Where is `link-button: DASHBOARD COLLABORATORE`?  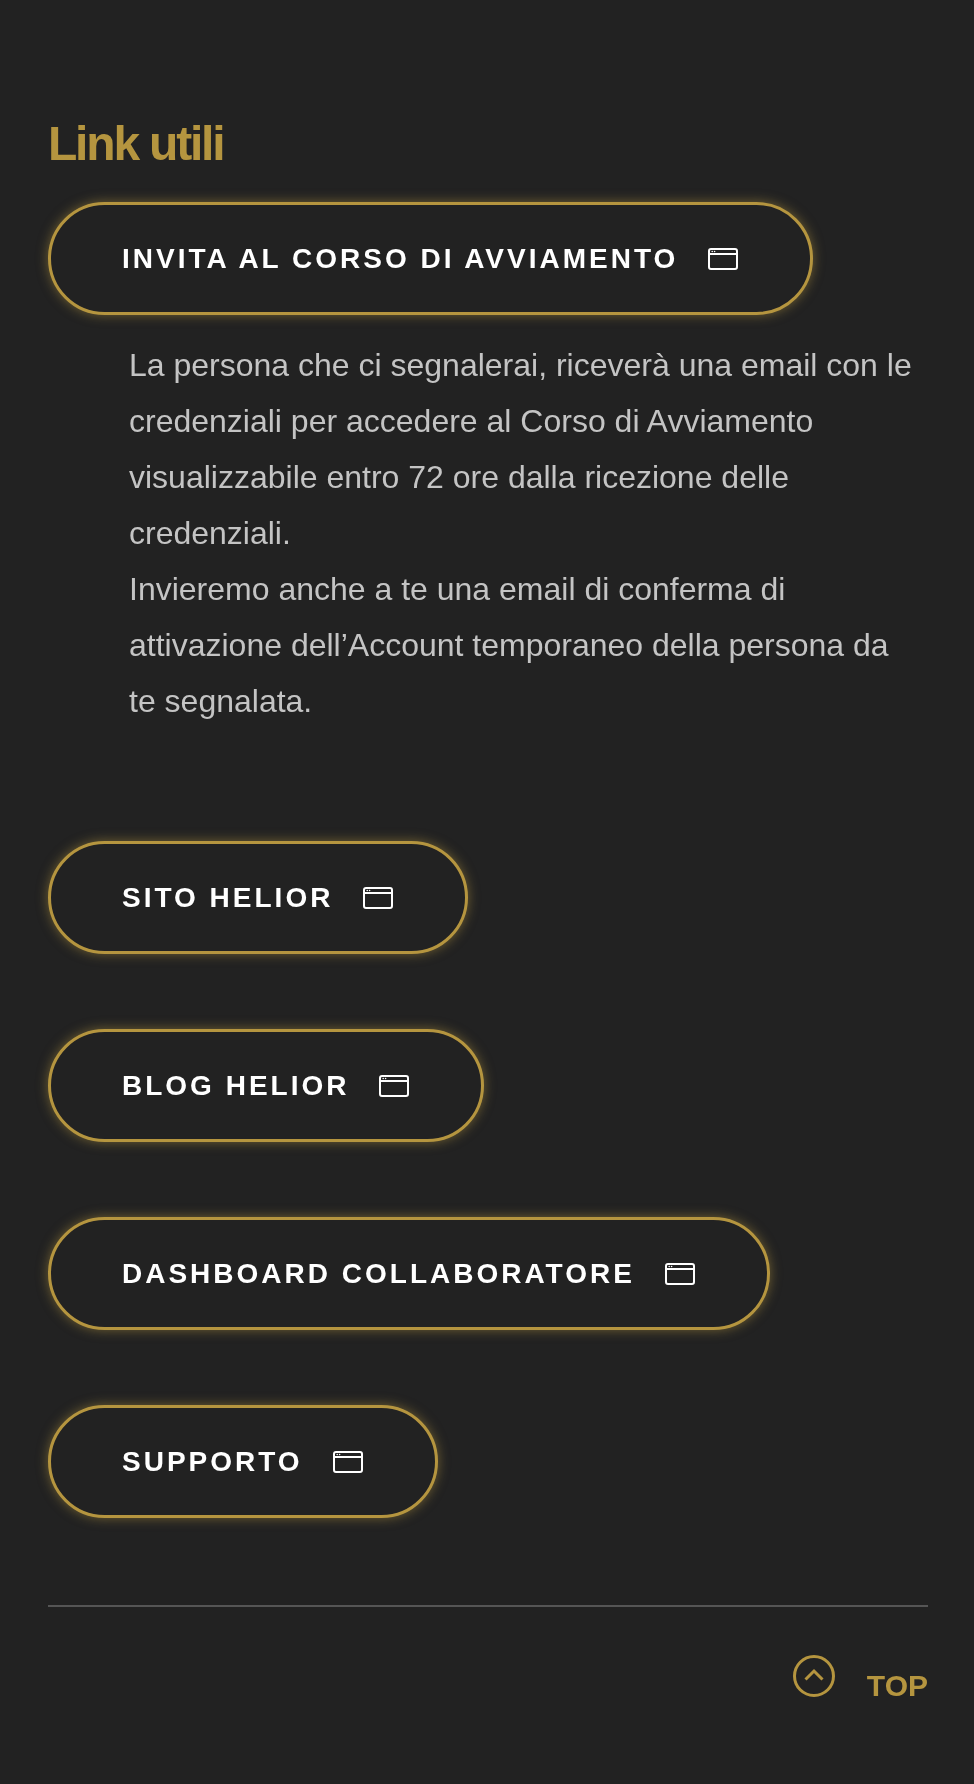
link-button: DASHBOARD COLLABORATORE is located at coordinates (409, 1273).